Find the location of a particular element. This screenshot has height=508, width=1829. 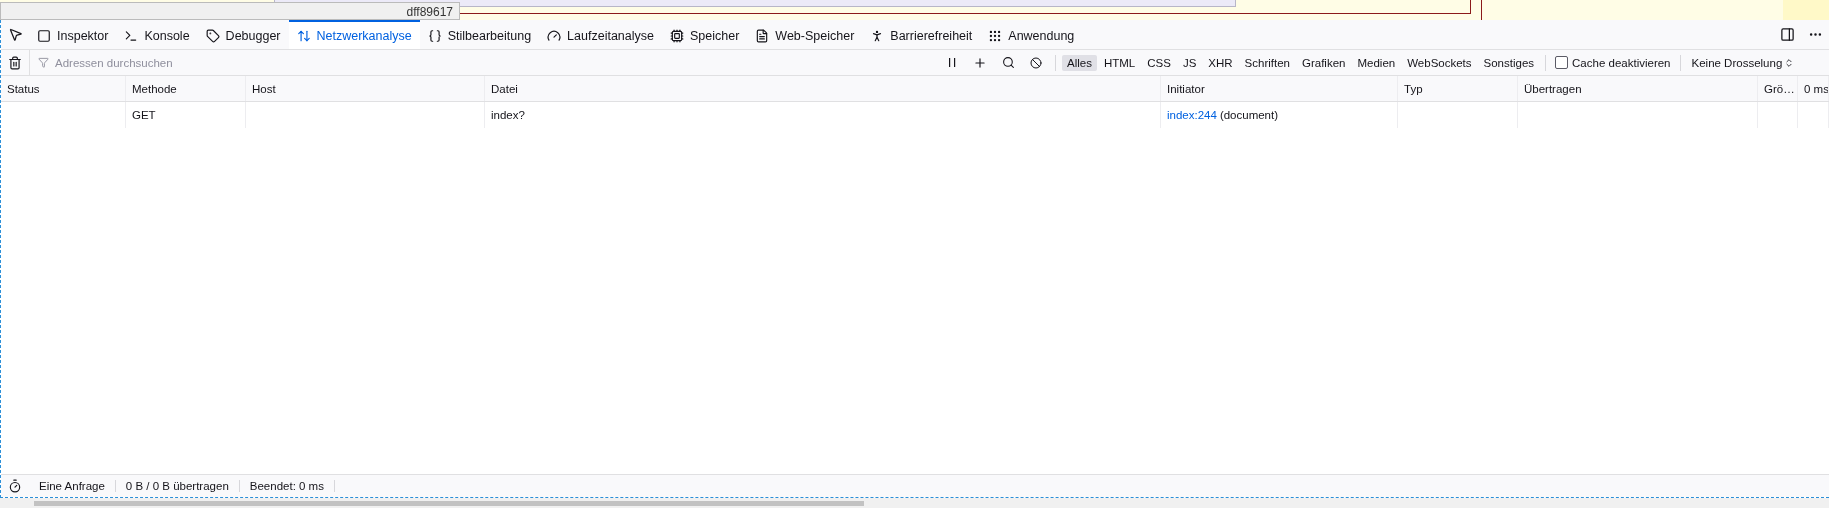

checkbox is located at coordinates (1562, 62).